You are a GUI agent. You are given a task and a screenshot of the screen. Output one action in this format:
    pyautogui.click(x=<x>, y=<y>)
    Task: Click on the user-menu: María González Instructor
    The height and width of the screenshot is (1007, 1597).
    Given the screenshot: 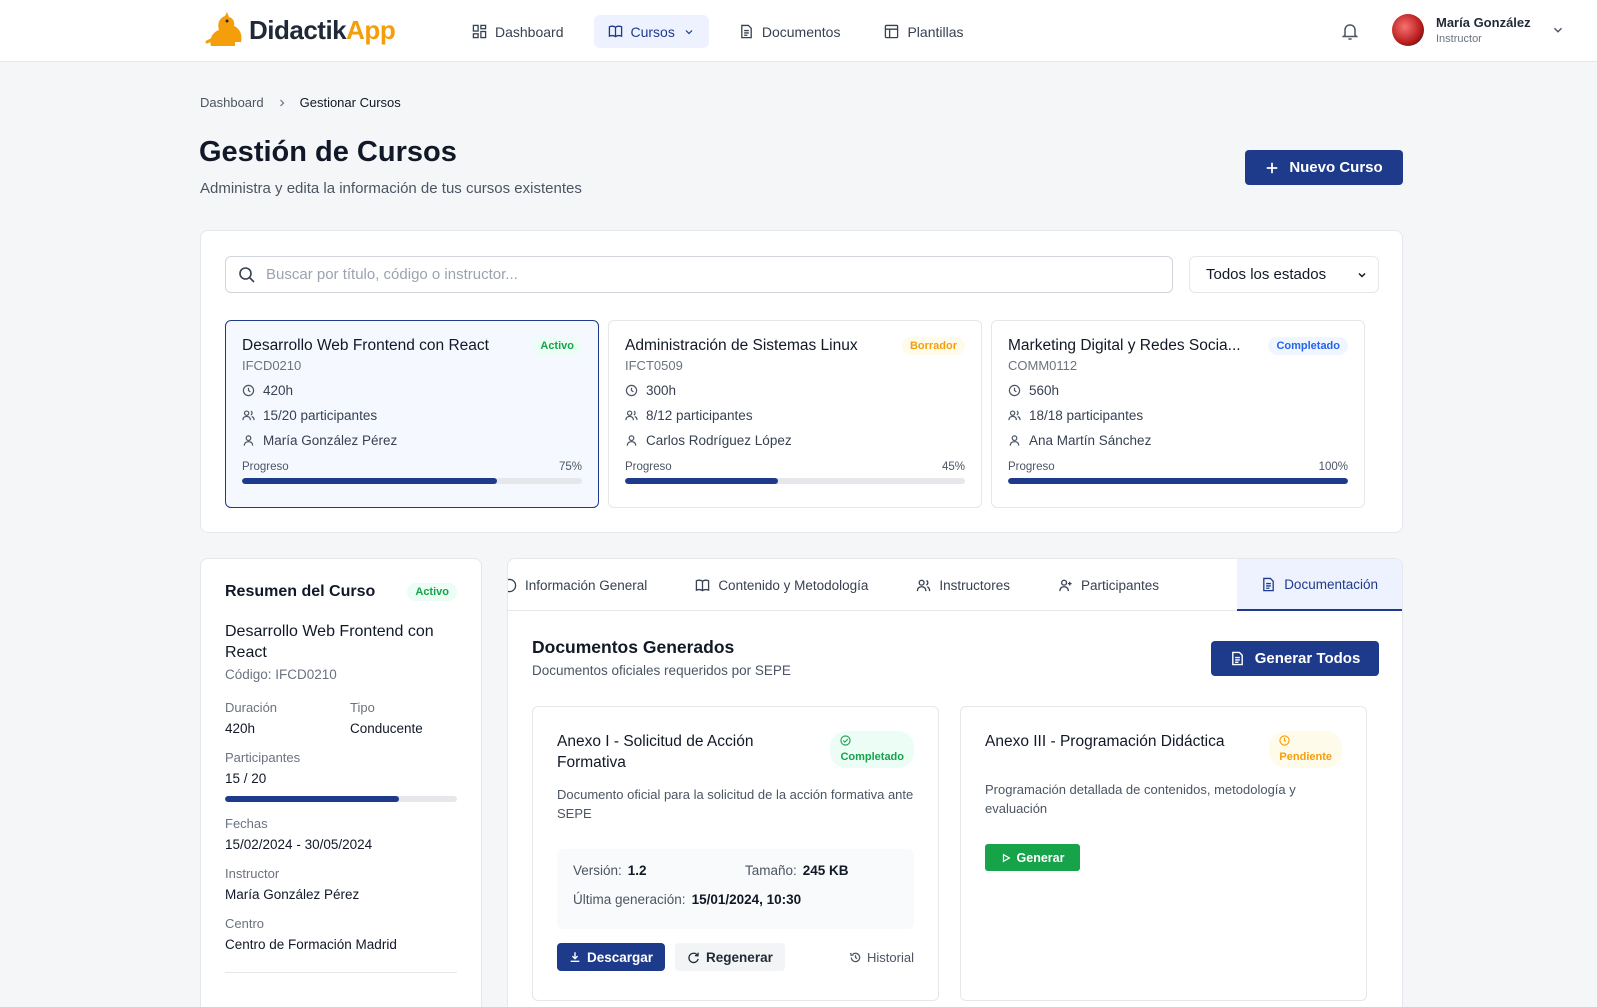 What is the action you would take?
    pyautogui.click(x=1478, y=30)
    